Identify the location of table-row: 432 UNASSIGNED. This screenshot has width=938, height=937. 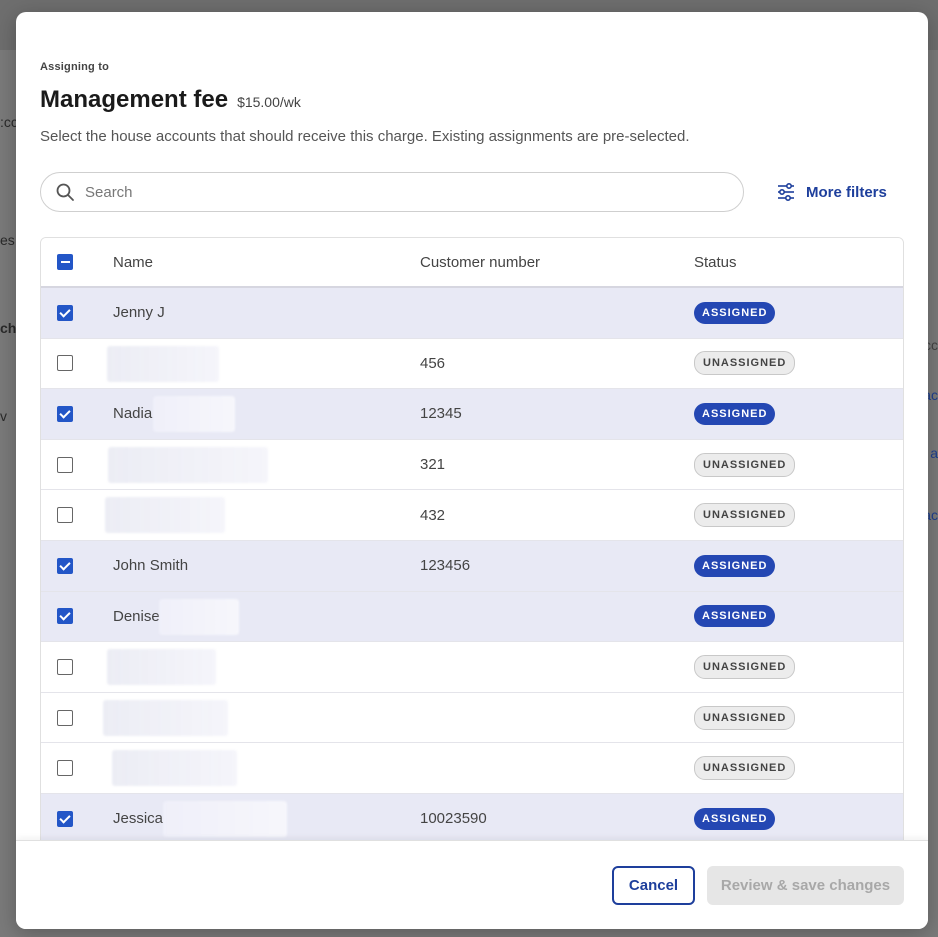
(472, 515).